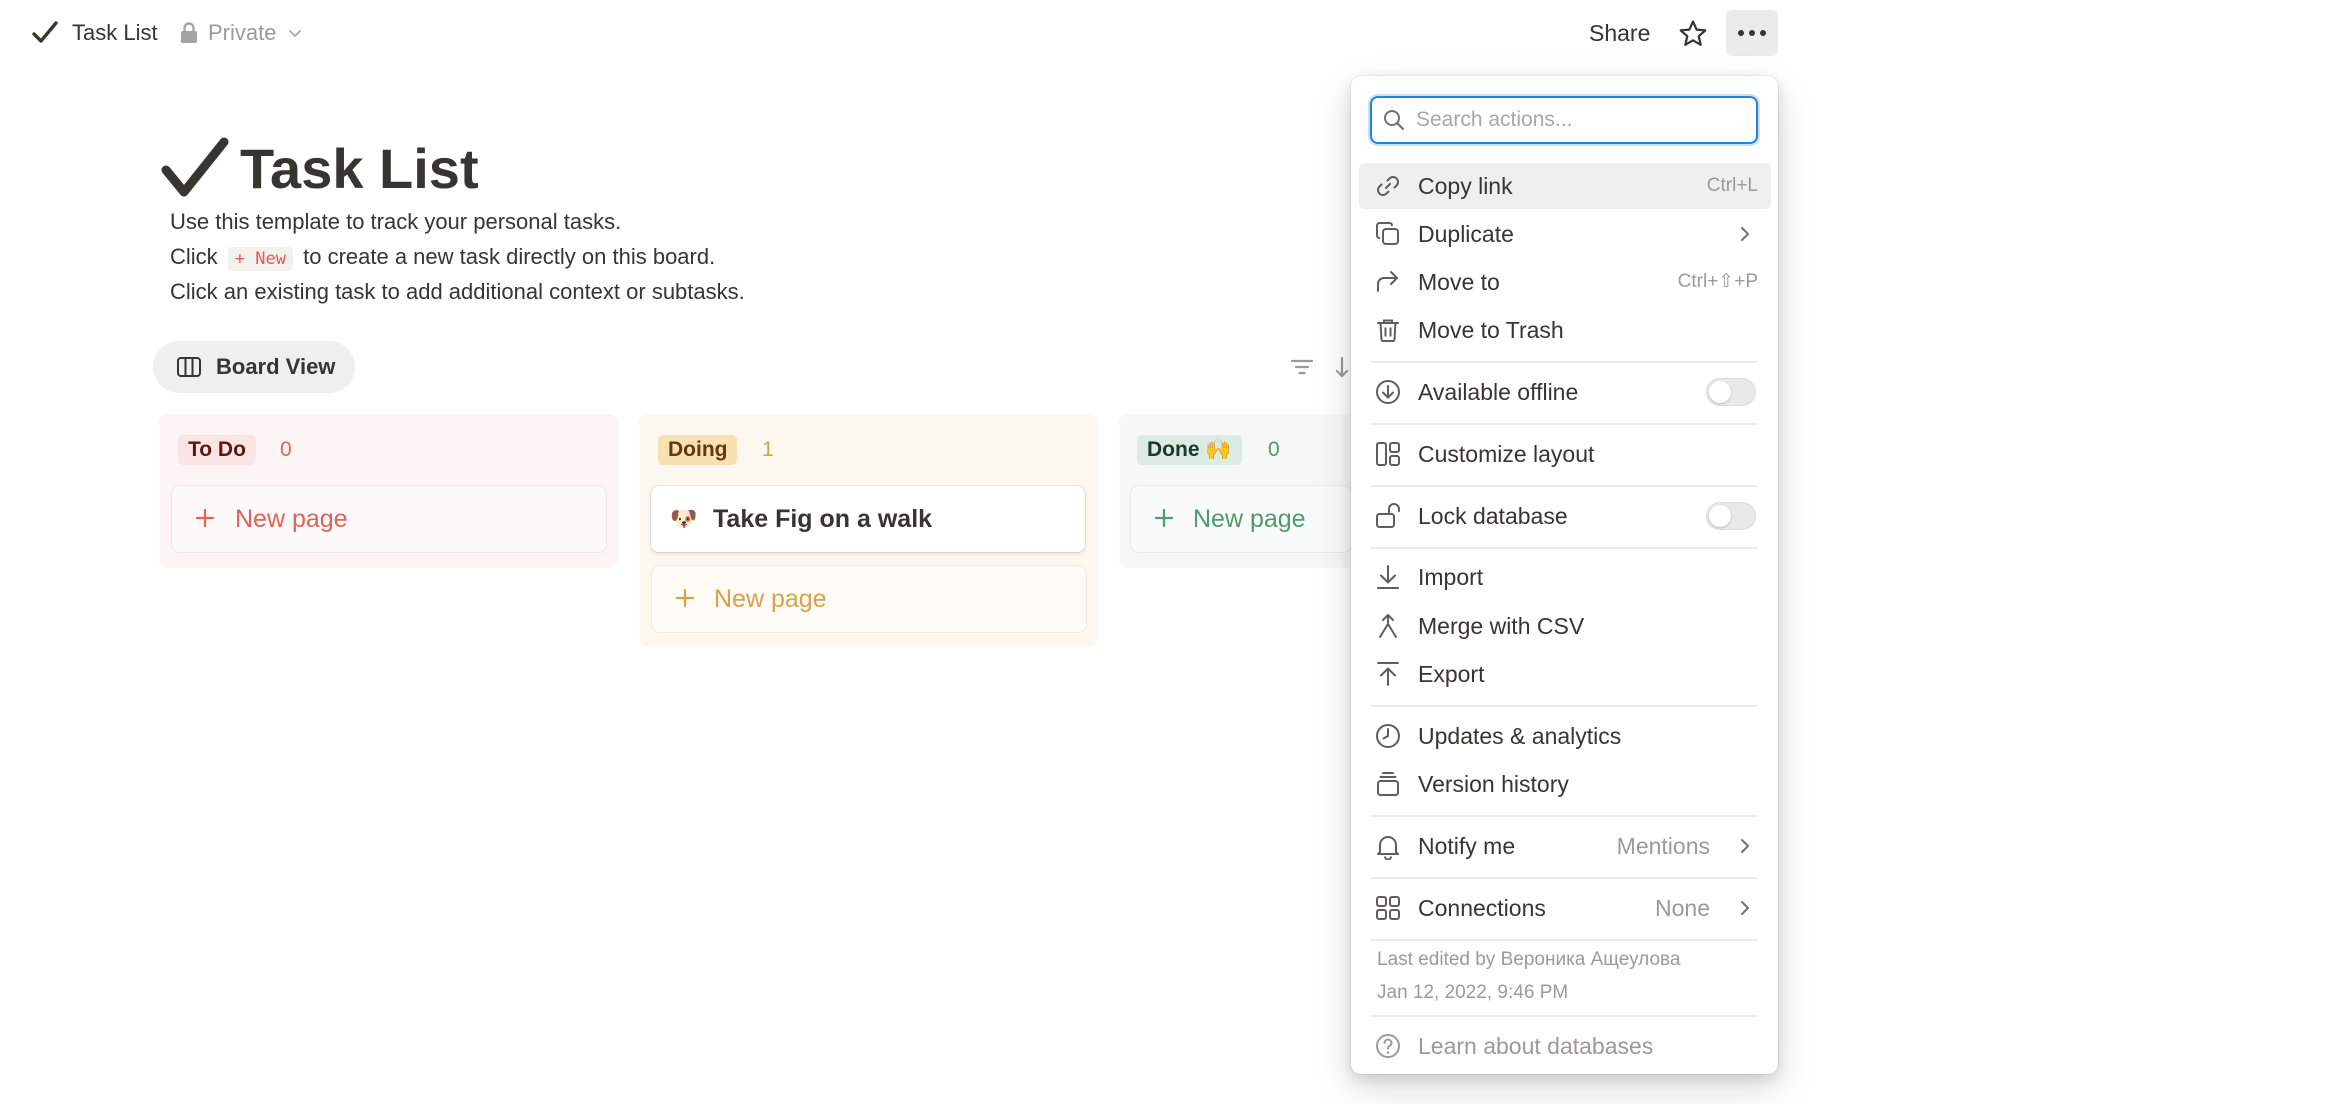  What do you see at coordinates (1498, 392) in the screenshot?
I see `menu-item-available-offline: Available offline` at bounding box center [1498, 392].